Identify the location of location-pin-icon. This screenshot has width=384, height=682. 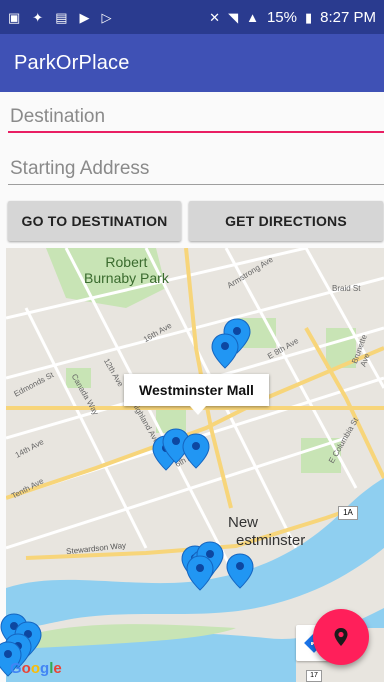
(341, 637).